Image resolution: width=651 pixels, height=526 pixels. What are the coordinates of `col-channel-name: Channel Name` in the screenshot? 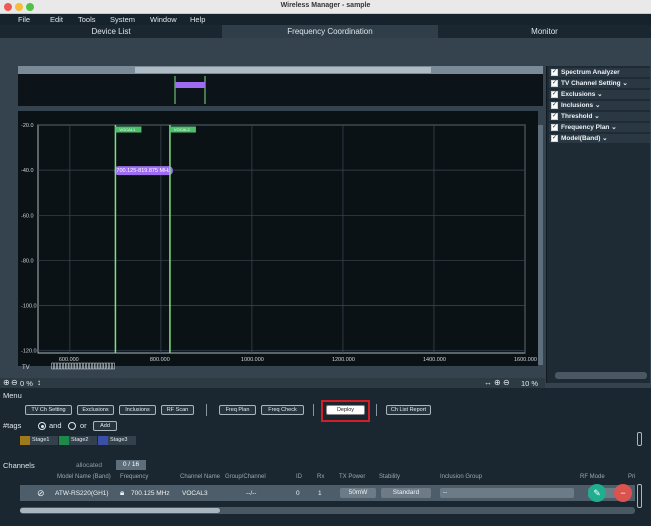 It's located at (200, 477).